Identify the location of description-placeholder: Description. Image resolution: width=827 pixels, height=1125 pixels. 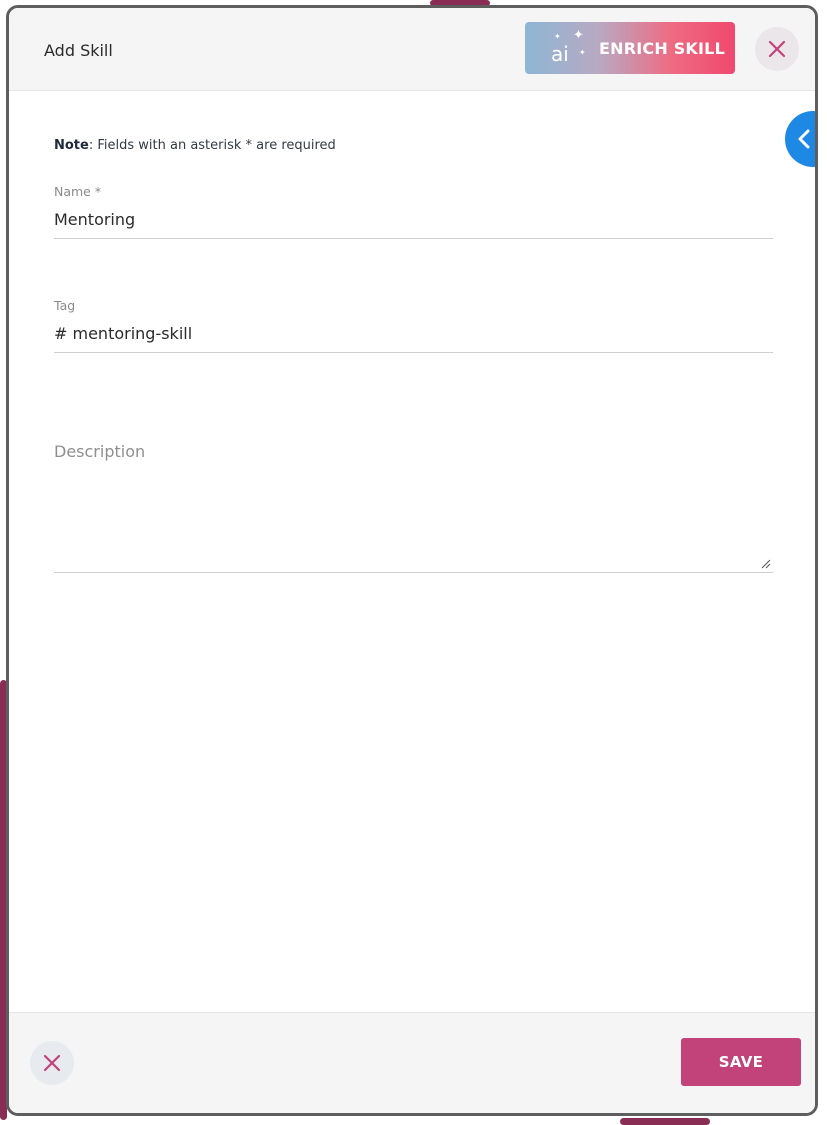
(100, 451).